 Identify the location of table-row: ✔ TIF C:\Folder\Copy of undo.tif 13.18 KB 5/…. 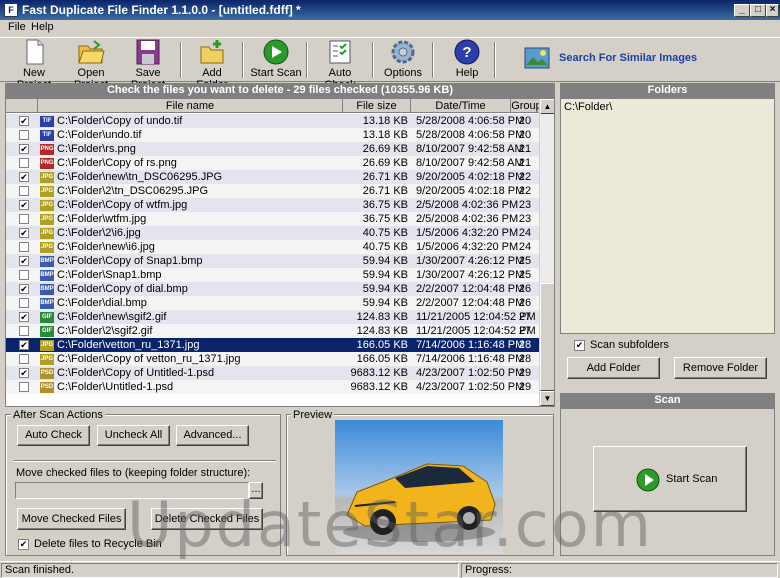
(274, 121).